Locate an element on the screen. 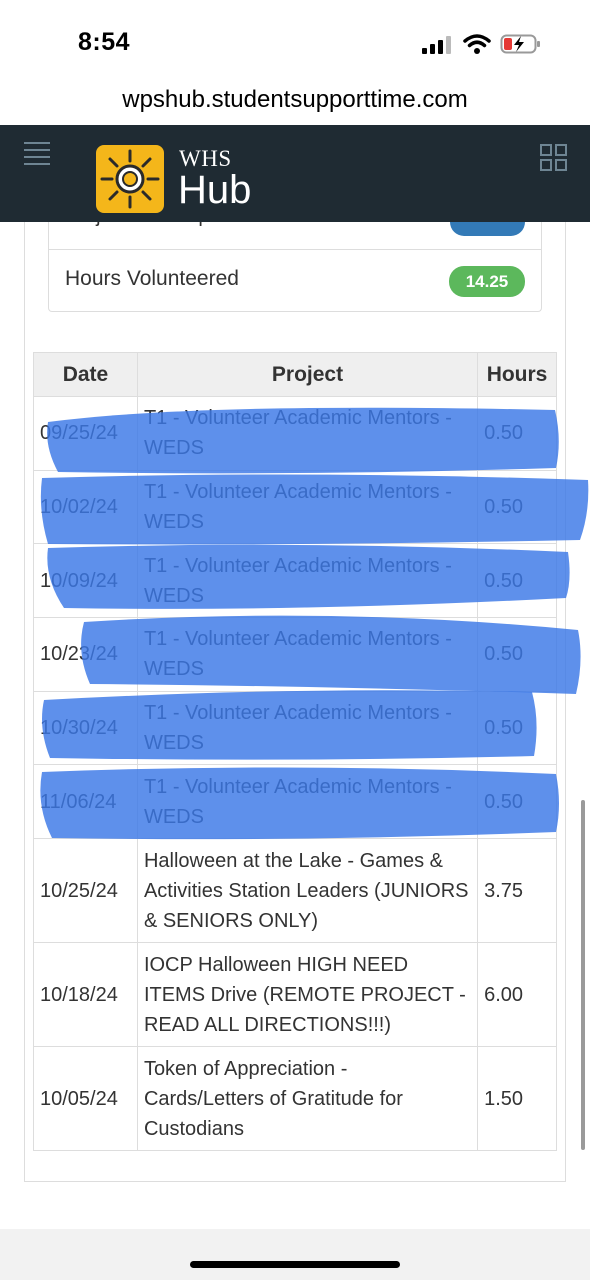 The image size is (590, 1280). cell-date: 10/23/24 is located at coordinates (85, 654).